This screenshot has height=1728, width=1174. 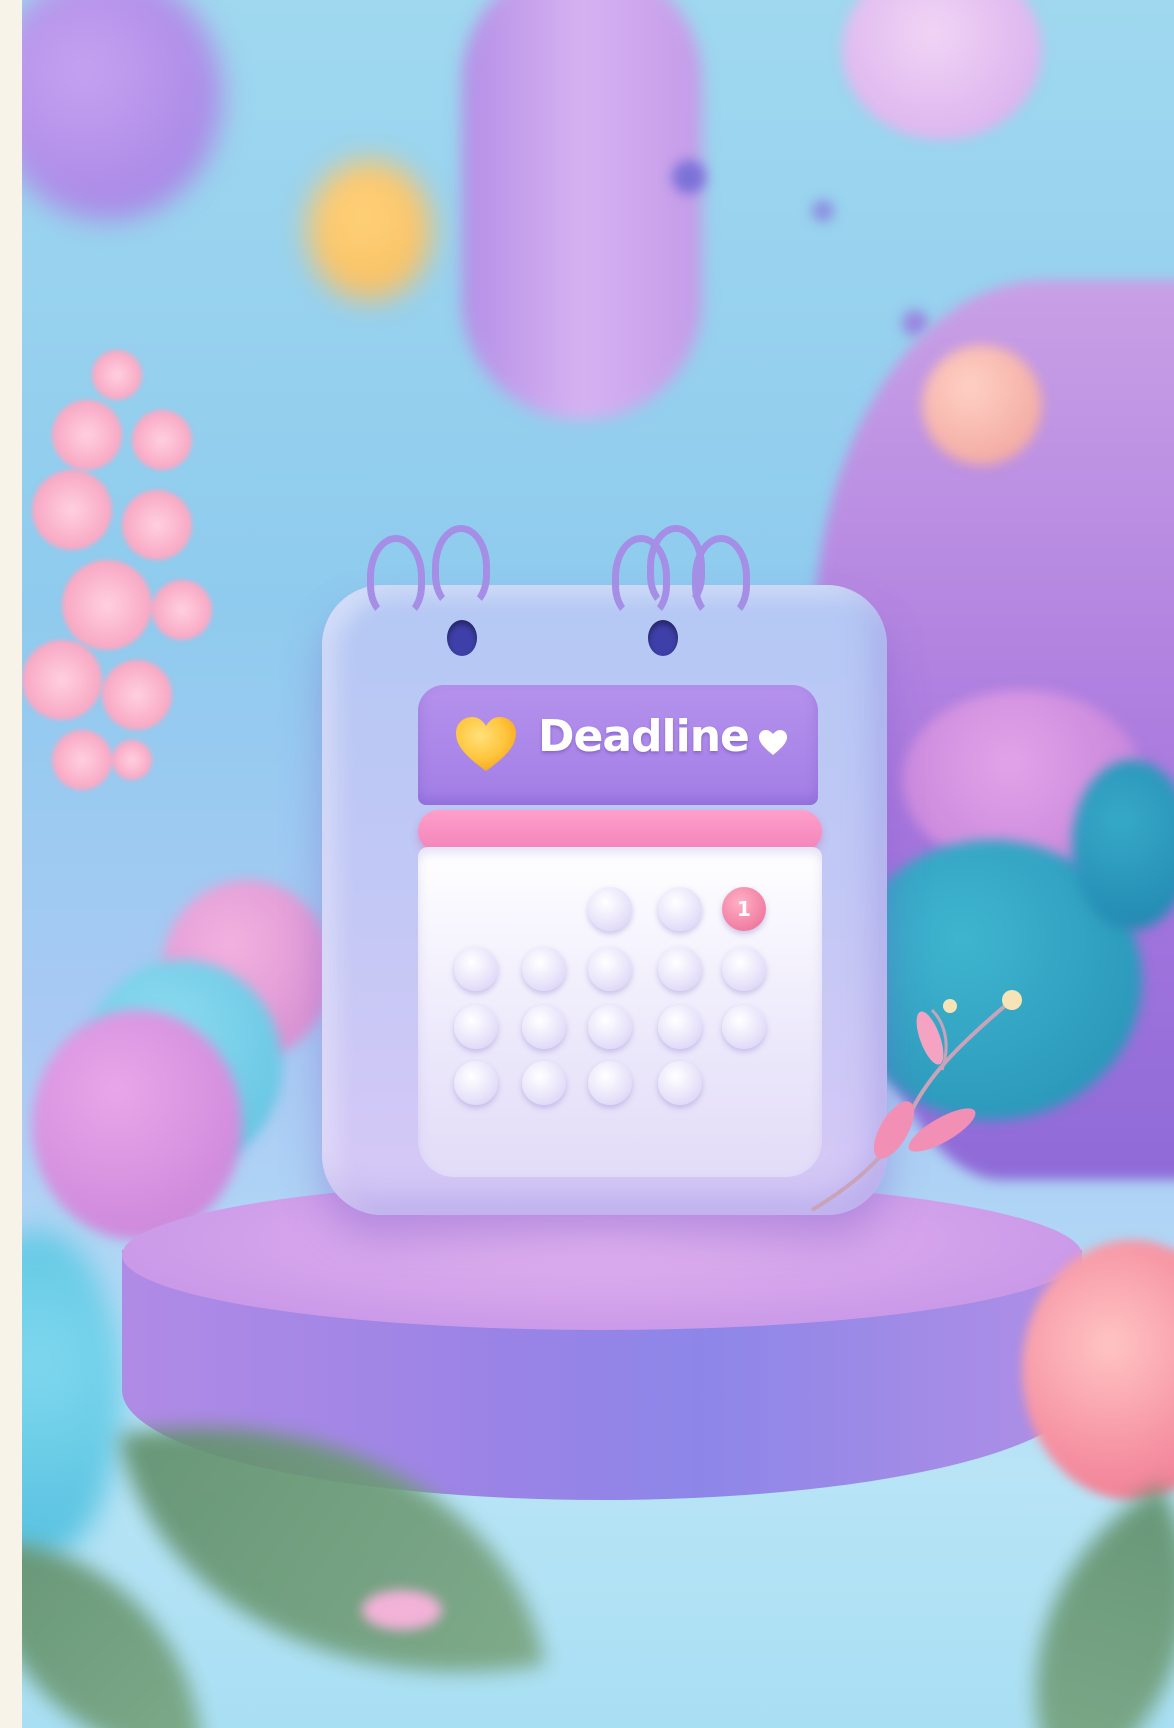 I want to click on accent-bar, so click(x=620, y=831).